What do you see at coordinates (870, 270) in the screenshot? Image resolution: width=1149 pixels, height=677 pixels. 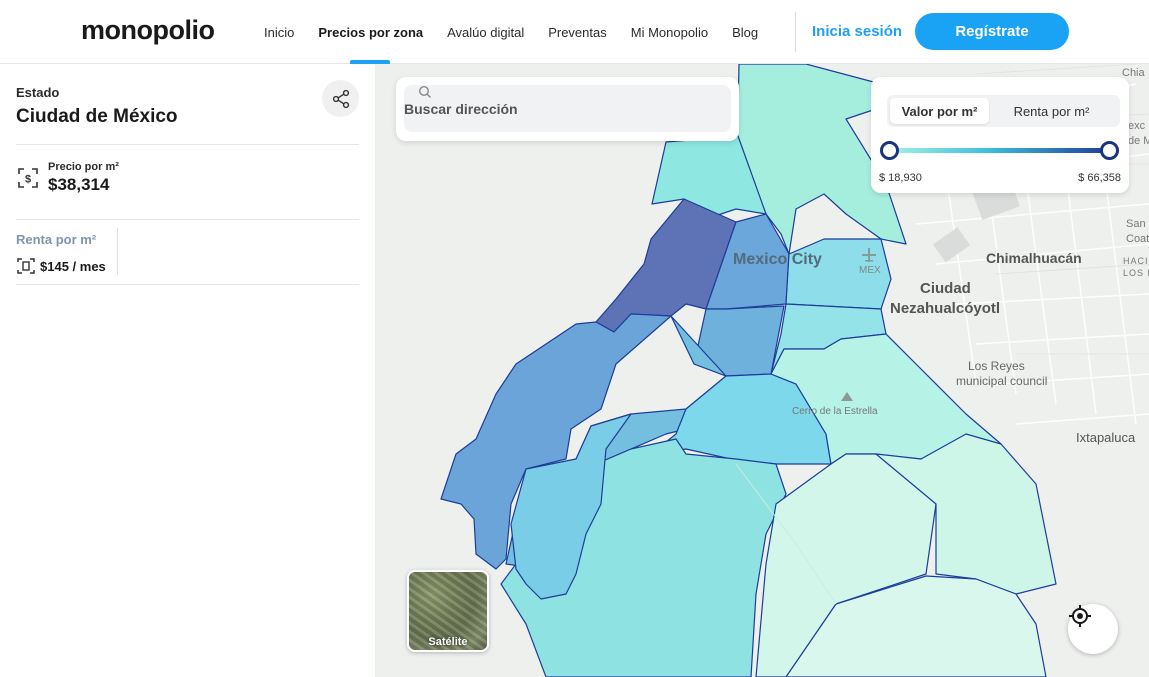 I see `map-label-mex: MEX` at bounding box center [870, 270].